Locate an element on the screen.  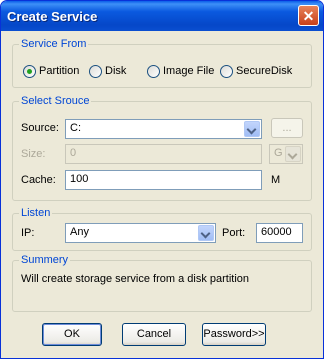
ip-value: Any is located at coordinates (79, 232).